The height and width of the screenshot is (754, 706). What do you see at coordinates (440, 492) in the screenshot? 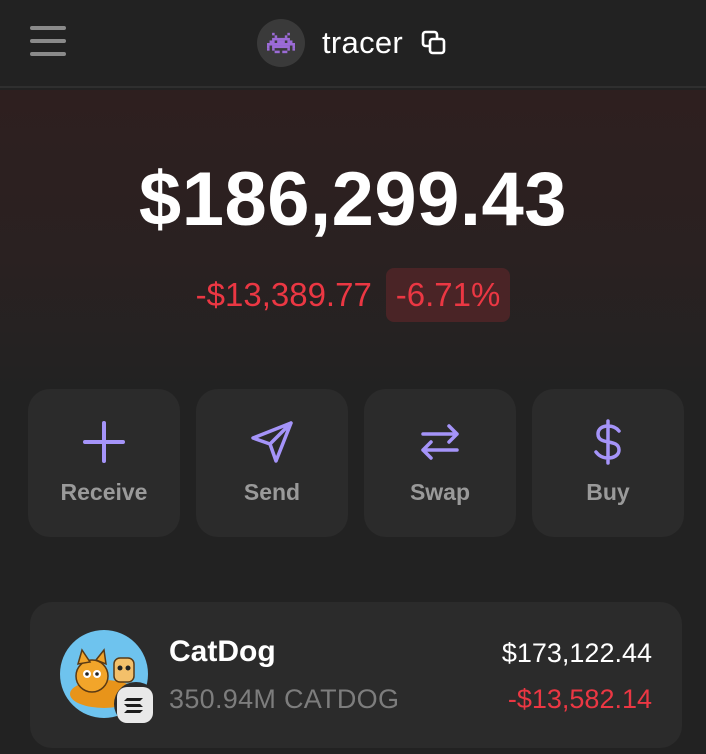
I see `swap-label: Swap` at bounding box center [440, 492].